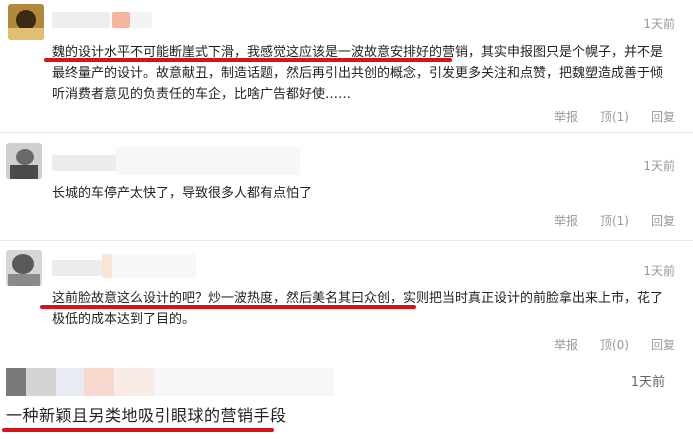  What do you see at coordinates (182, 193) in the screenshot?
I see `comment-text: 长城的车停产太快了，导致很多人都有点怕了` at bounding box center [182, 193].